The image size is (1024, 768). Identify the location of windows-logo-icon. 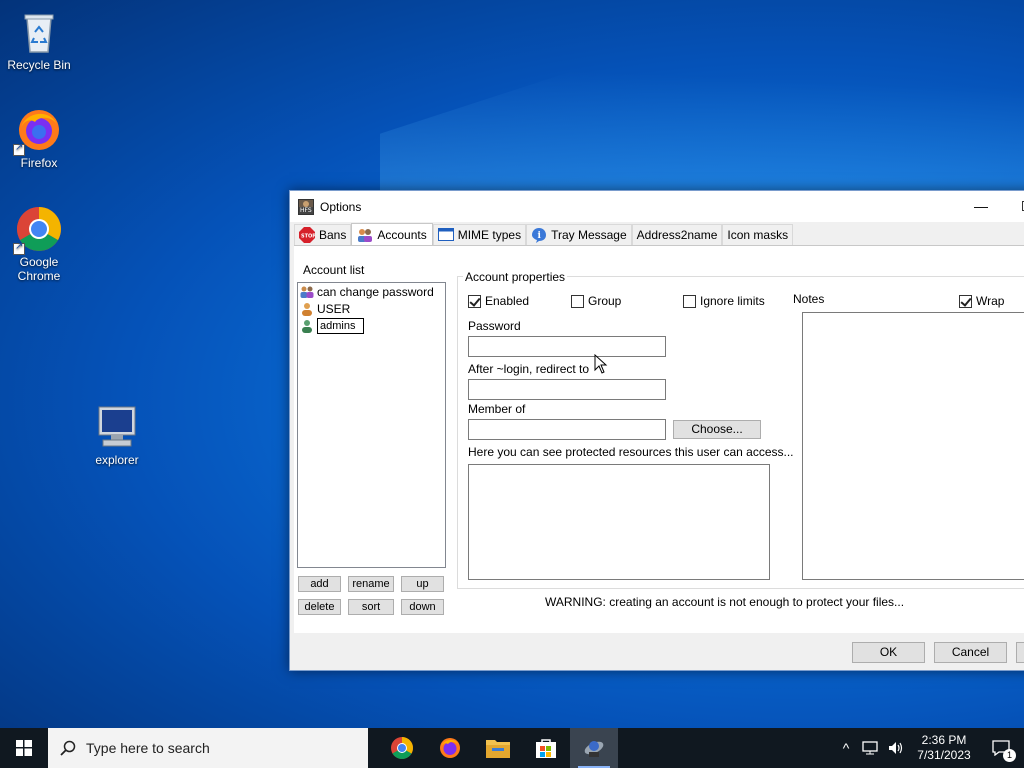
(24, 748).